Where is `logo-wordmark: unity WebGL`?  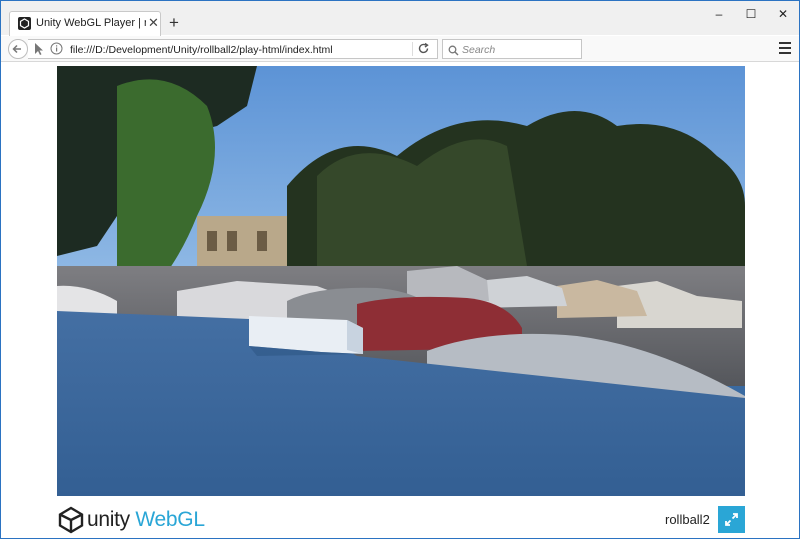
logo-wordmark: unity WebGL is located at coordinates (146, 520).